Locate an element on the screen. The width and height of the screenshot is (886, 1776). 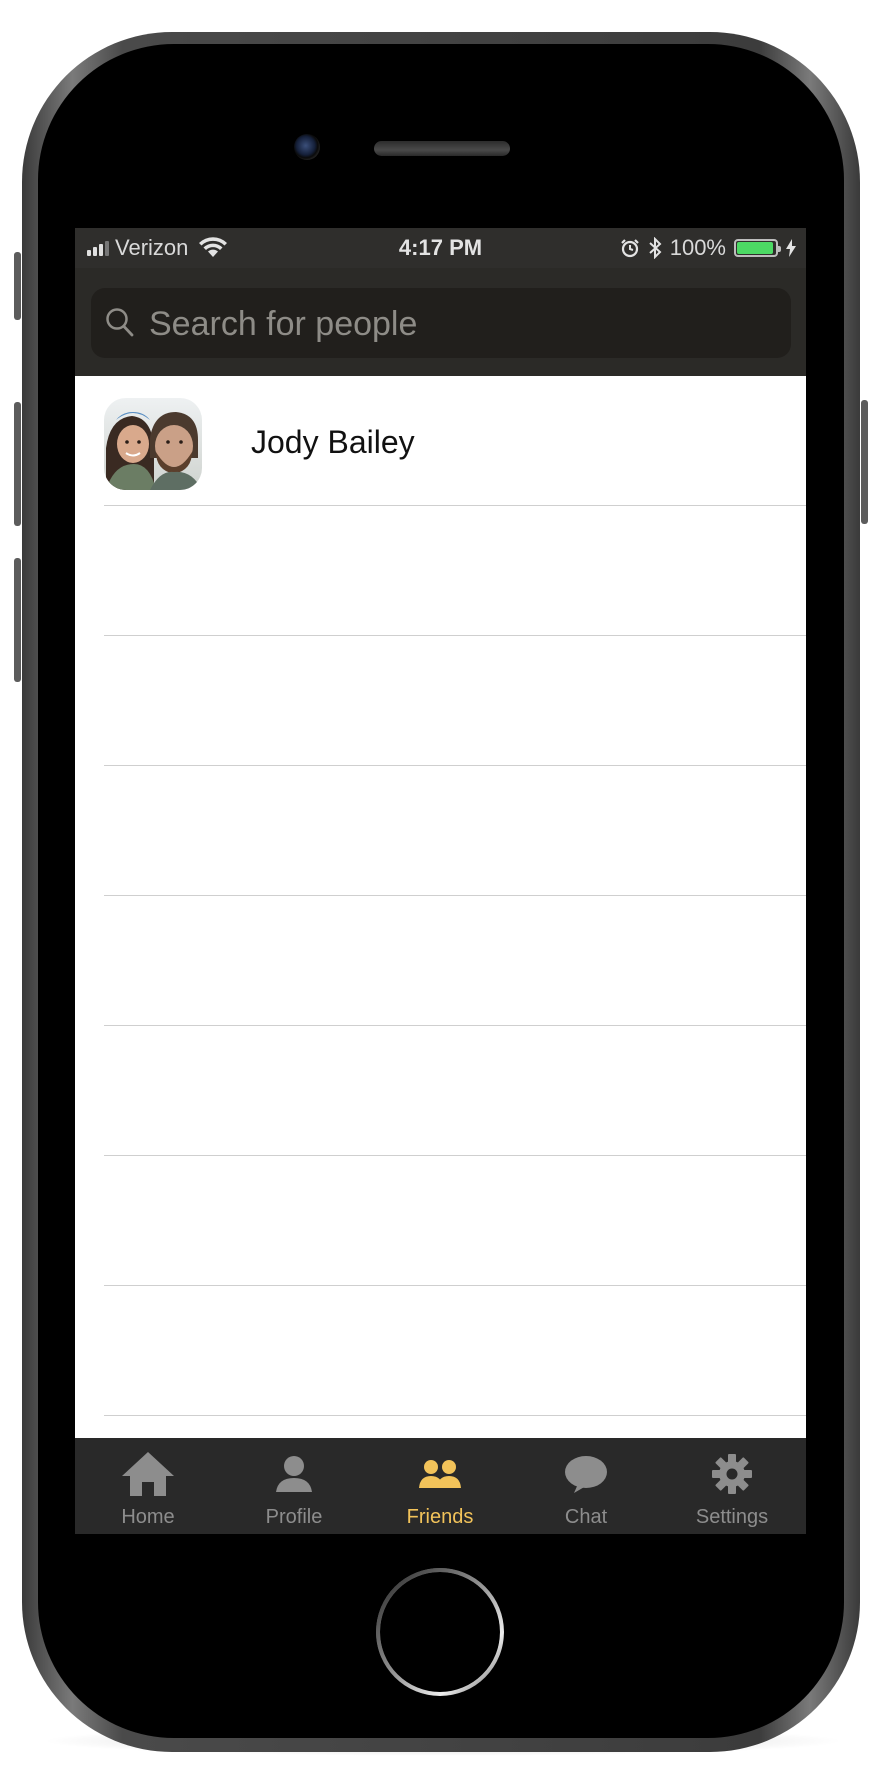
friends-icon is located at coordinates (440, 1474).